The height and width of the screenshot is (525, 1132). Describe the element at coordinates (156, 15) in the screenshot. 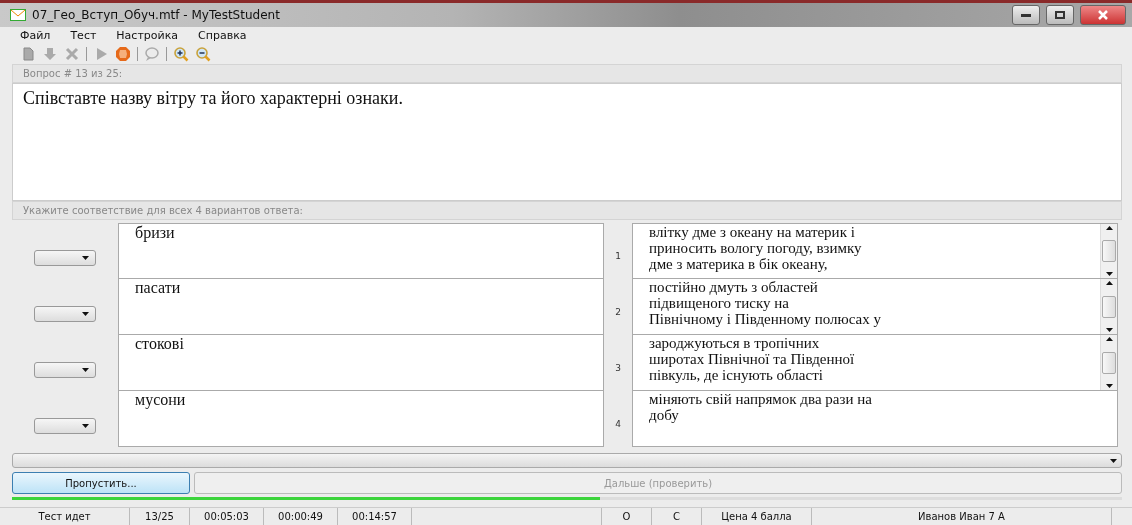

I see `window-title: 07_Гео_Вступ_Обуч.mtf - MyTestStudent` at that location.